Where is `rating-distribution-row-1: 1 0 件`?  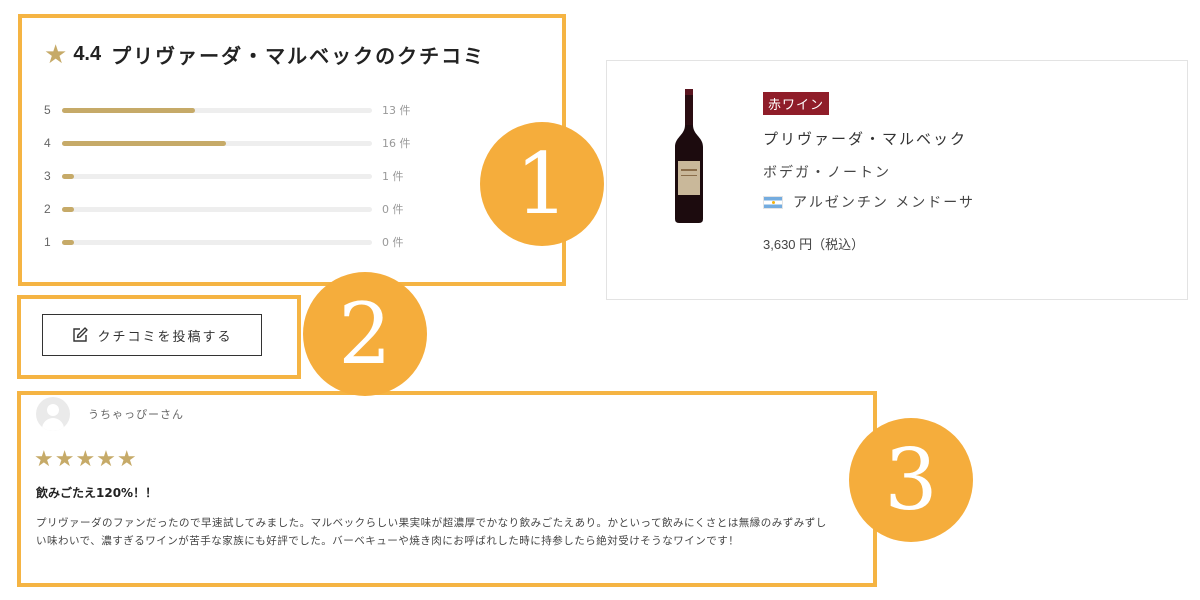 rating-distribution-row-1: 1 0 件 is located at coordinates (244, 242).